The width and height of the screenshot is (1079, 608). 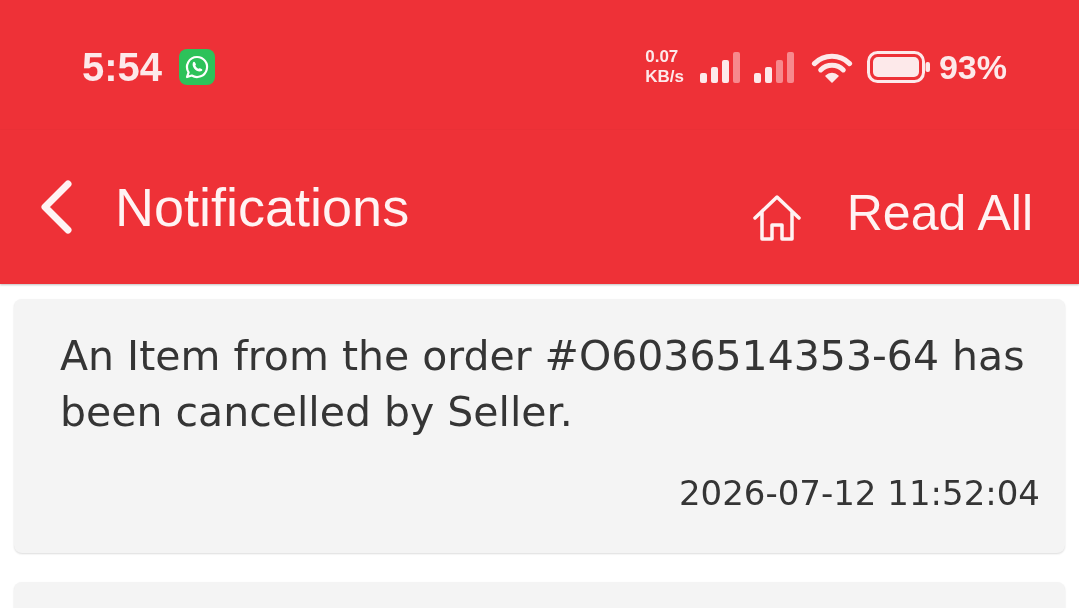 I want to click on home-icon, so click(x=776, y=218).